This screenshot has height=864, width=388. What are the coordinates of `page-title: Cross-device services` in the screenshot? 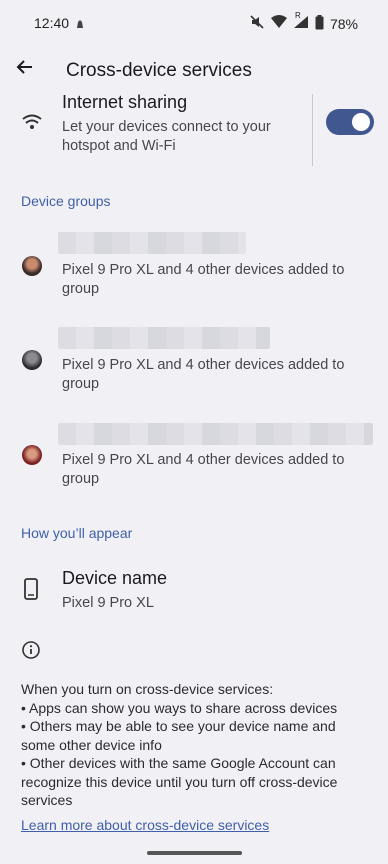 It's located at (159, 70).